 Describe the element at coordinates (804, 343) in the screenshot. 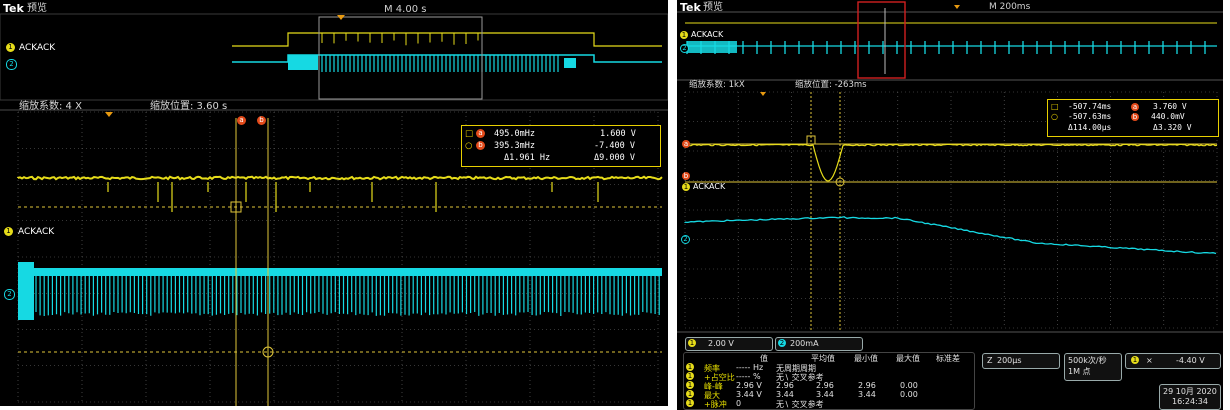

I see `ch2-scale-value: 200mA` at that location.